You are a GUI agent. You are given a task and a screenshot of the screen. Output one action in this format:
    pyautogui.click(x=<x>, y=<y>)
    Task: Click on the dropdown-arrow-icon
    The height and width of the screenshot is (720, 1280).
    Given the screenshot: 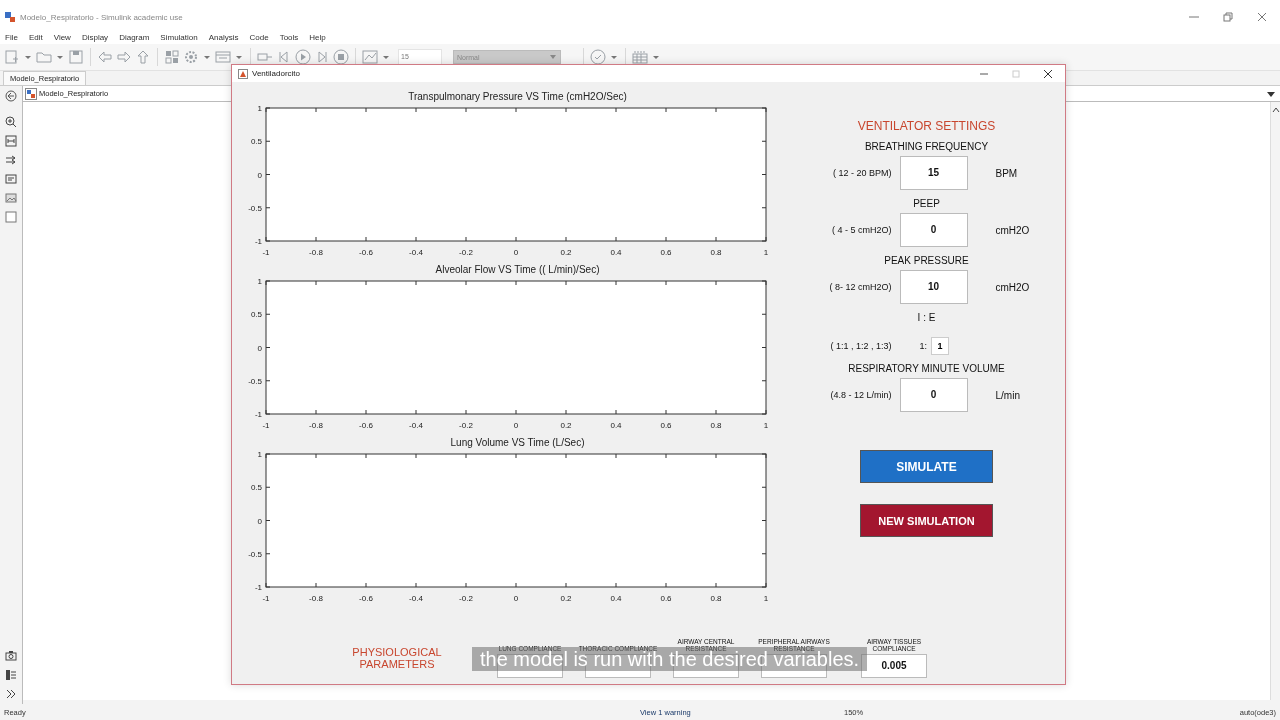 What is the action you would take?
    pyautogui.click(x=1271, y=93)
    